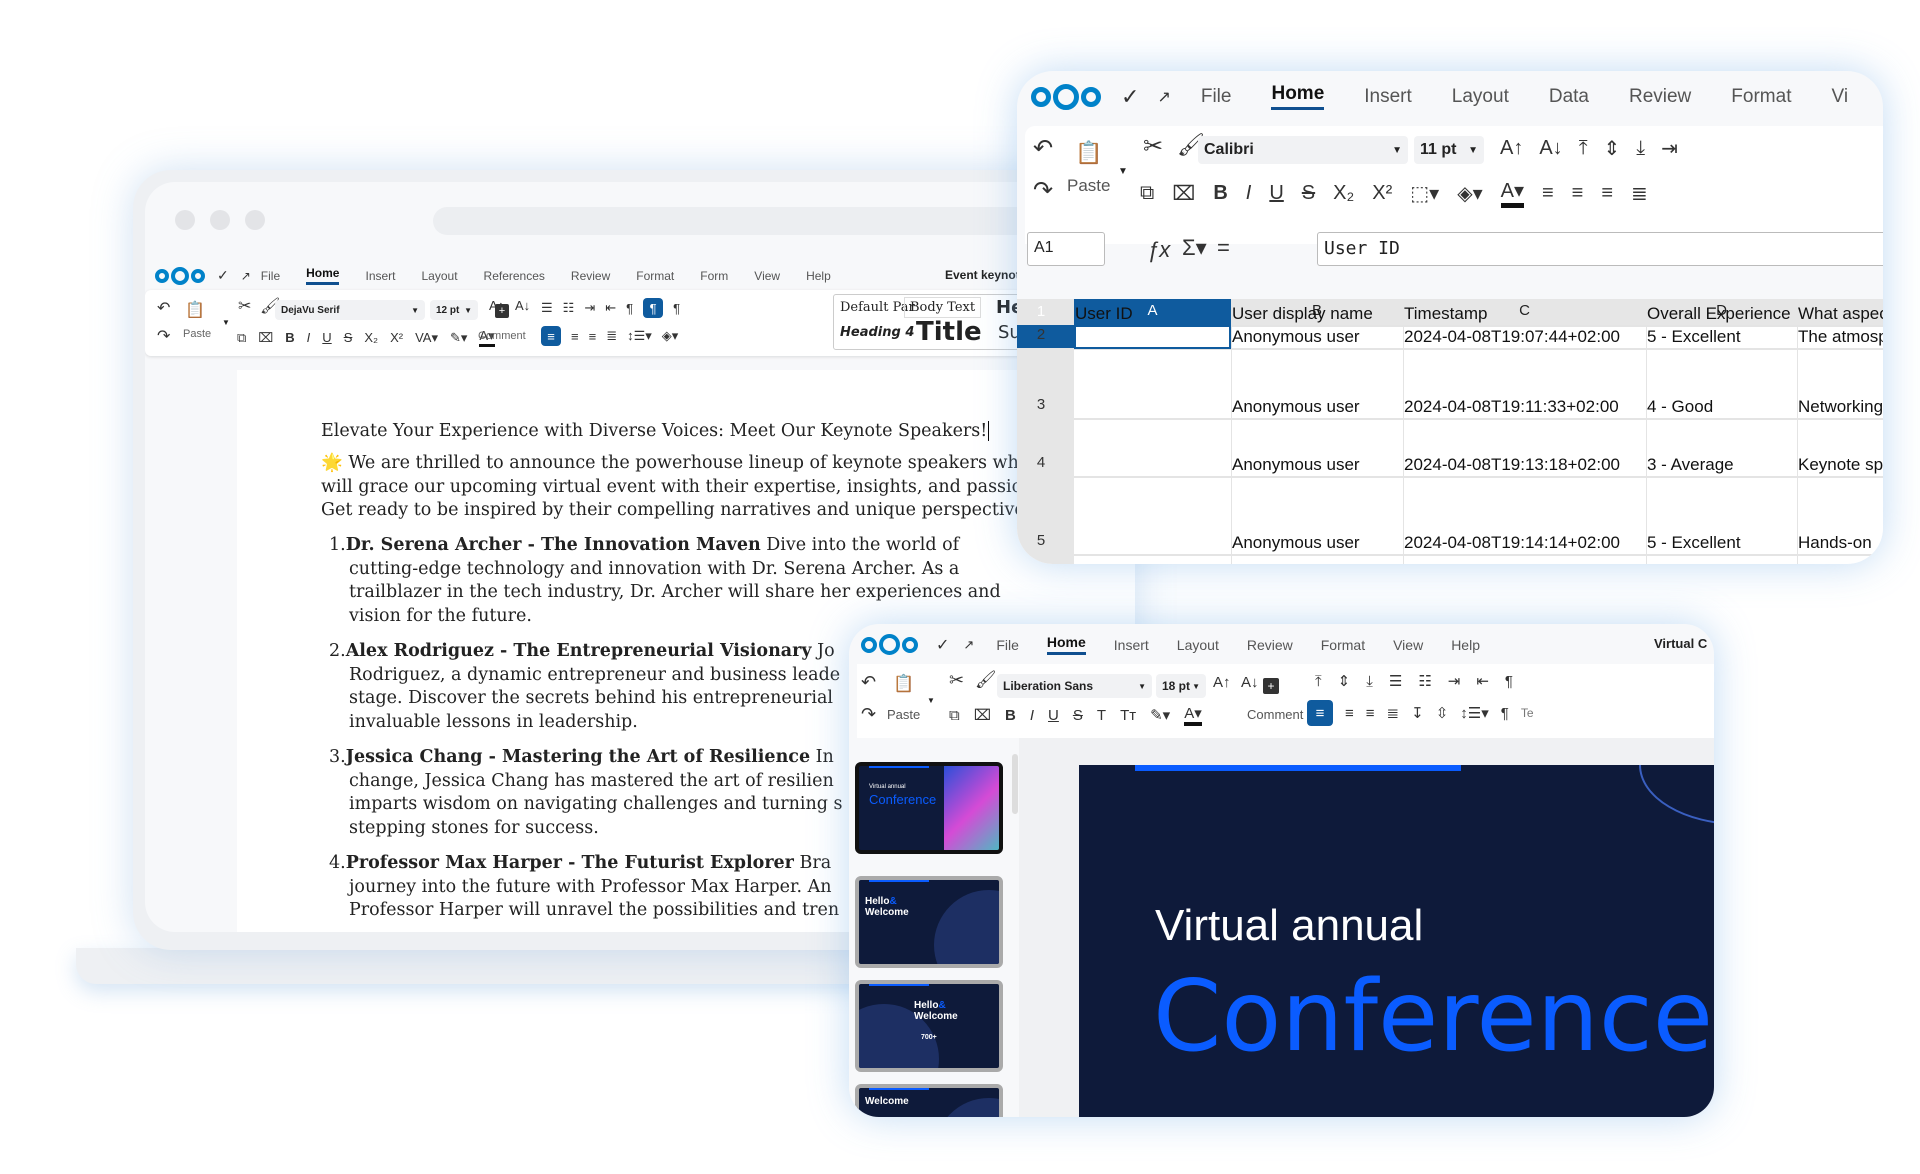 The width and height of the screenshot is (1920, 1174). I want to click on cell: 5 - Excellent, so click(1721, 543).